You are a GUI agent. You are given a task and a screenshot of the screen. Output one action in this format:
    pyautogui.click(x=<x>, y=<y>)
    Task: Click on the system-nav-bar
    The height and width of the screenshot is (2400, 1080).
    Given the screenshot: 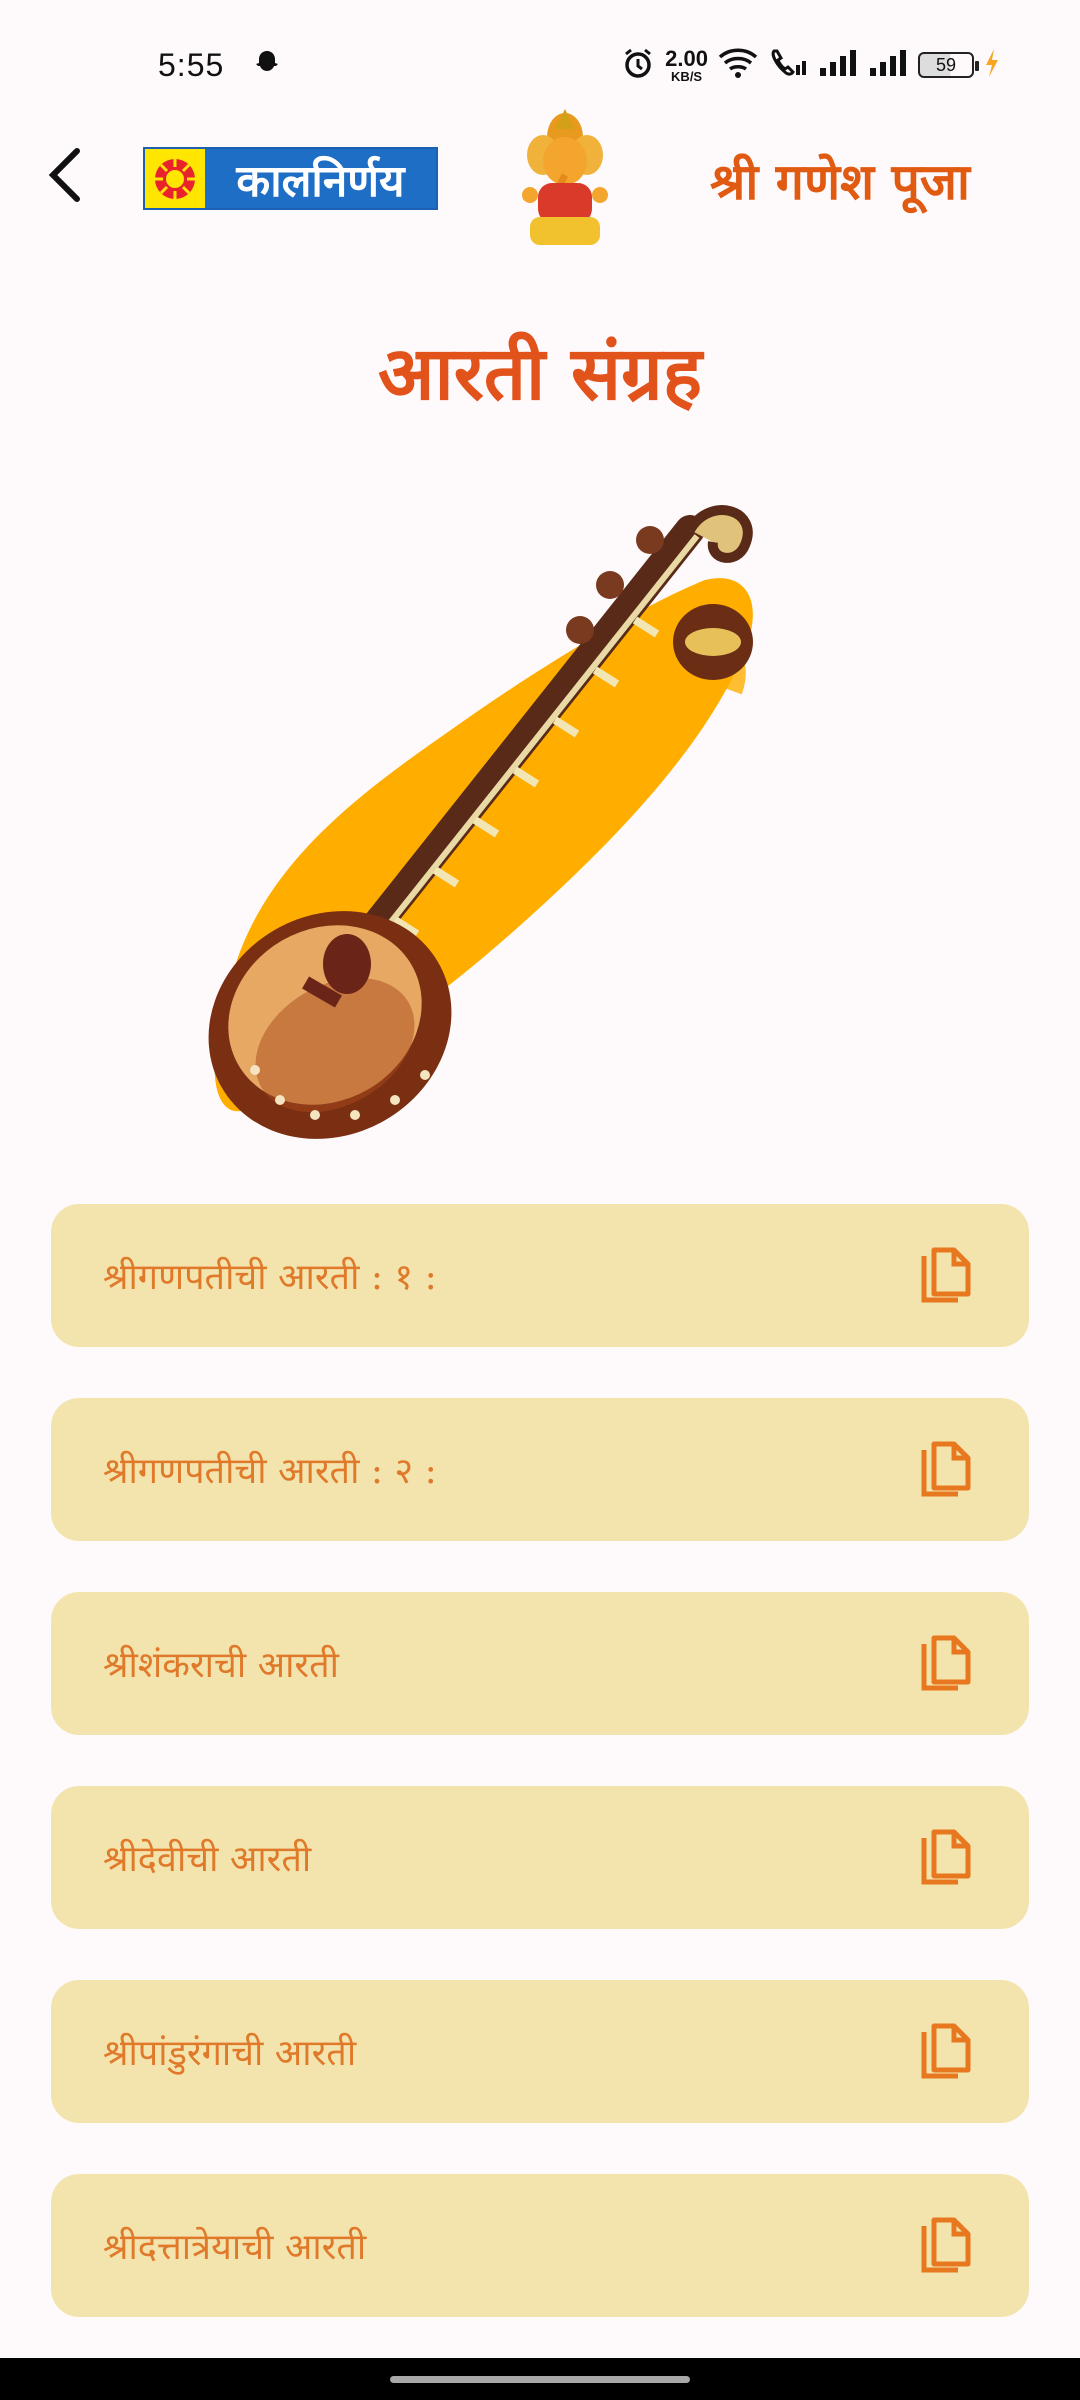 What is the action you would take?
    pyautogui.click(x=540, y=2379)
    